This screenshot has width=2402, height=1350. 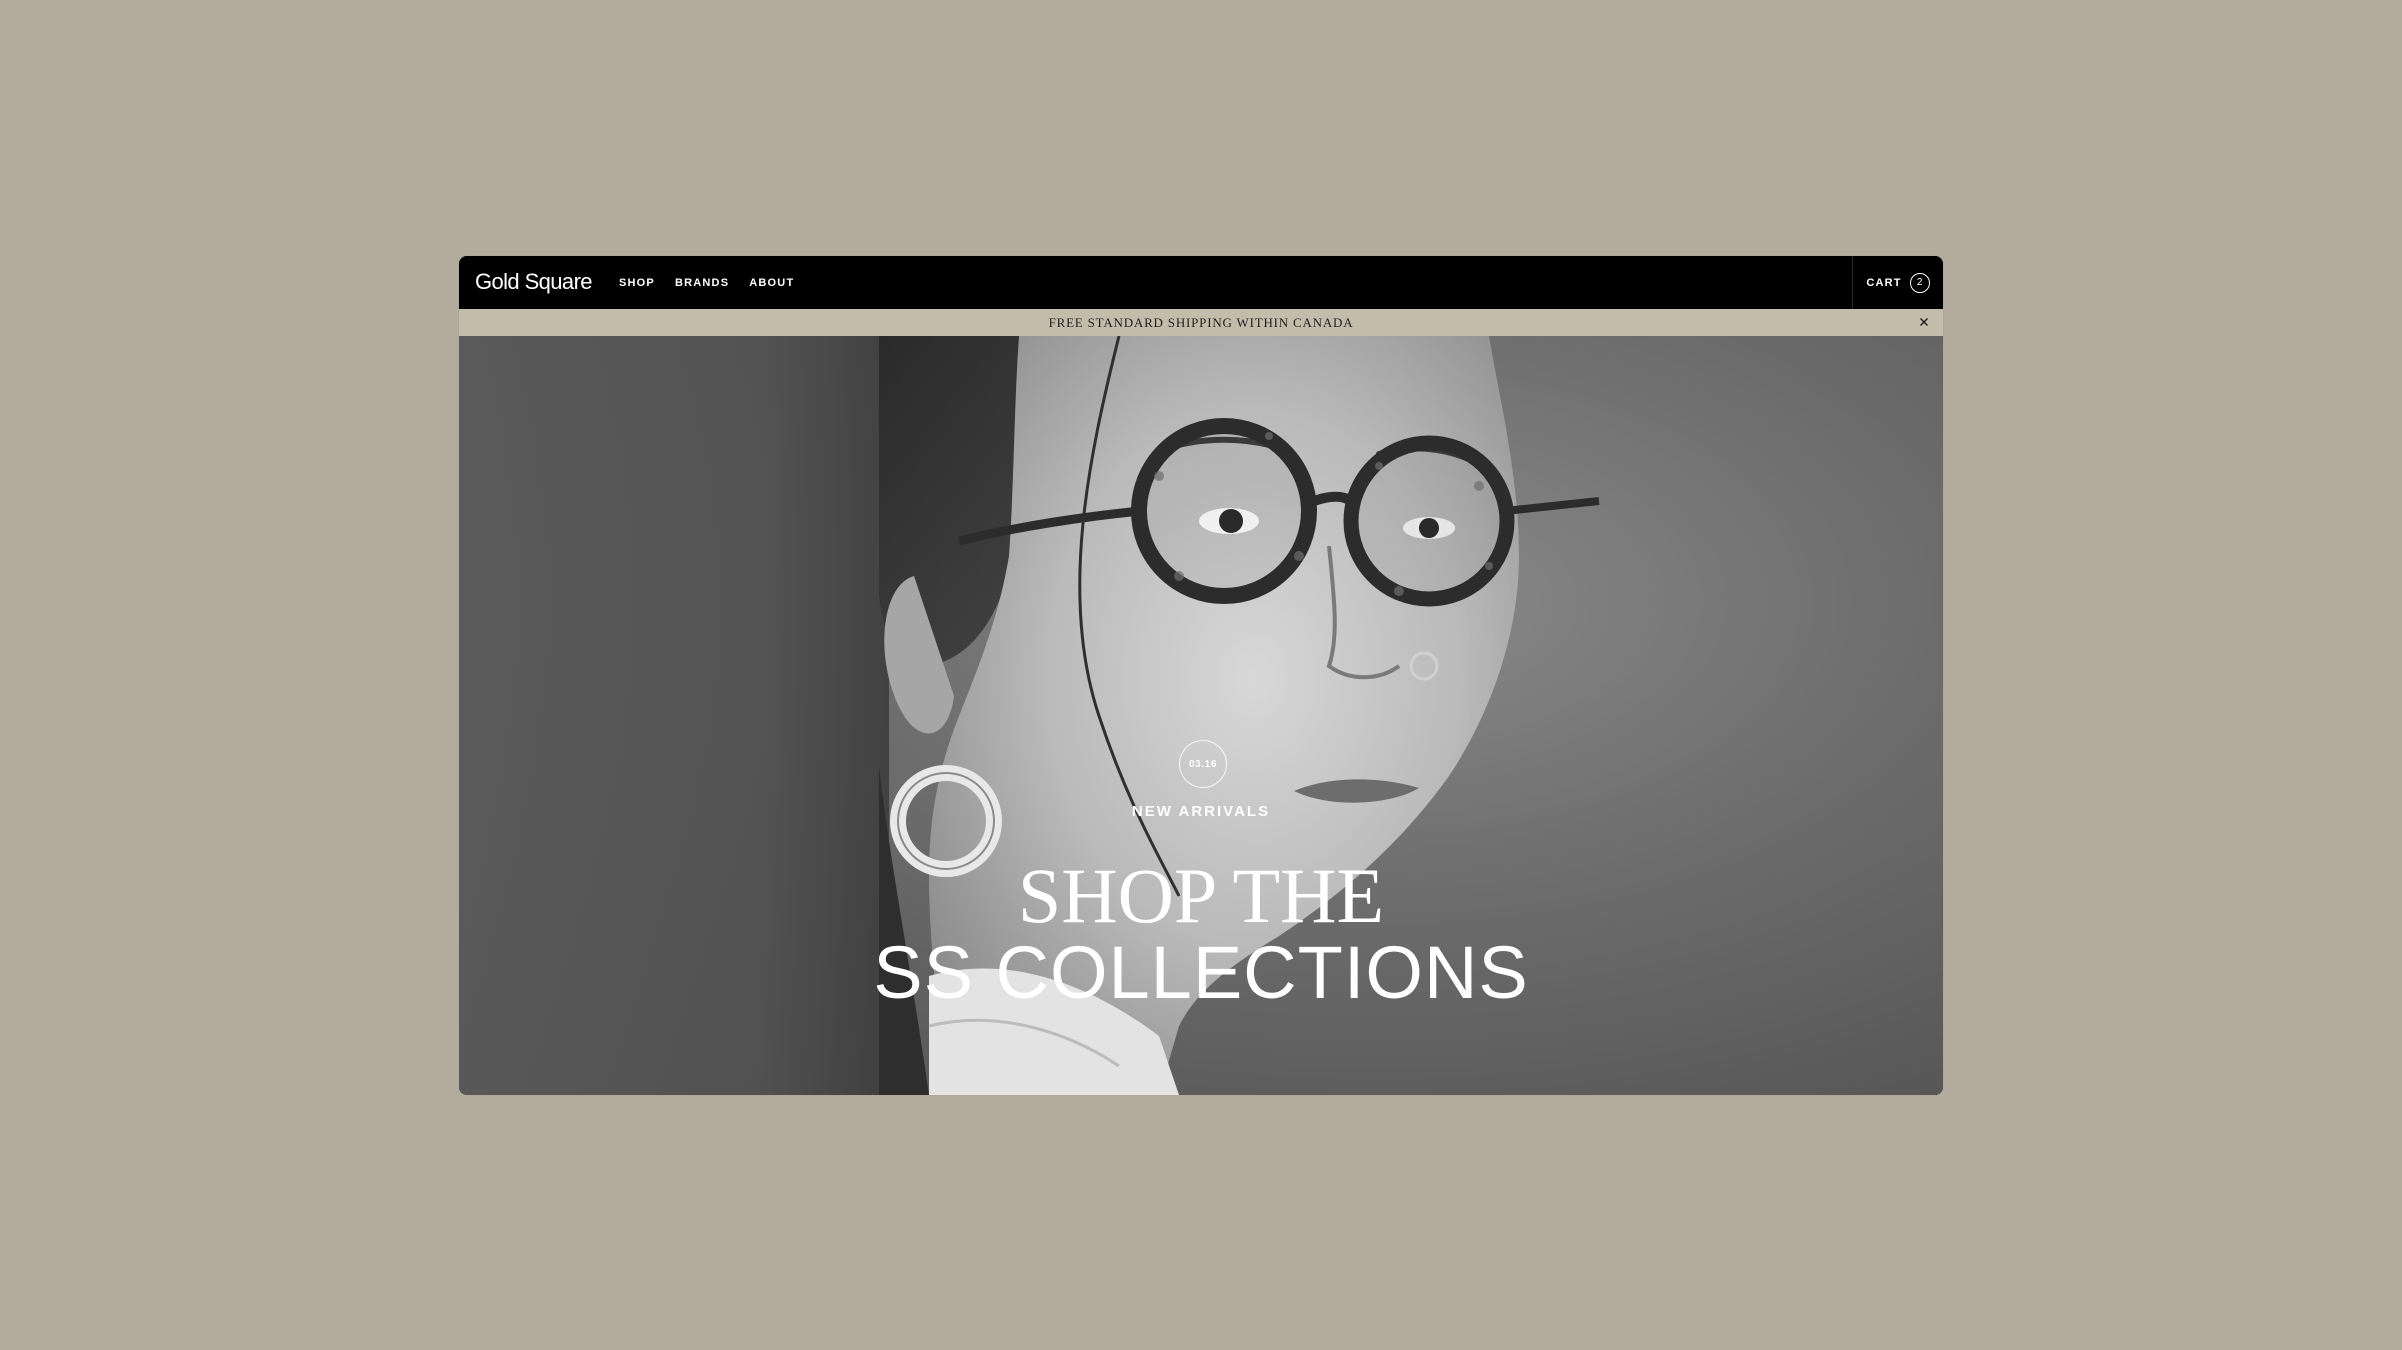 I want to click on cart-button: CART 2, so click(x=1897, y=282).